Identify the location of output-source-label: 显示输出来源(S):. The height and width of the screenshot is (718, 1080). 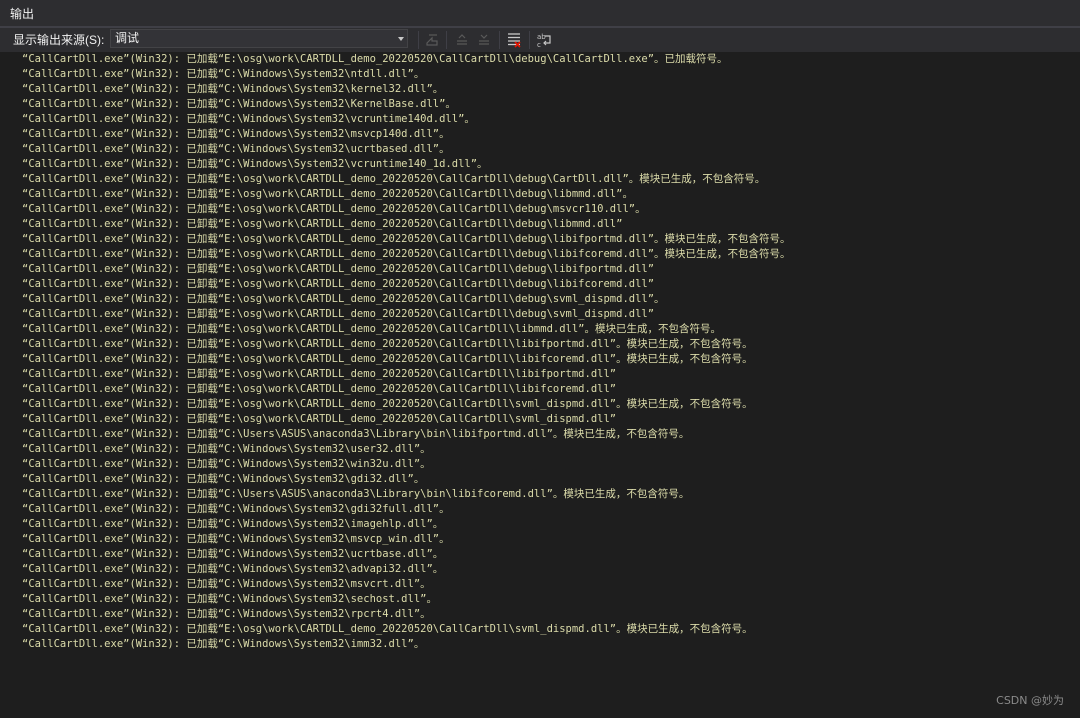
(59, 40).